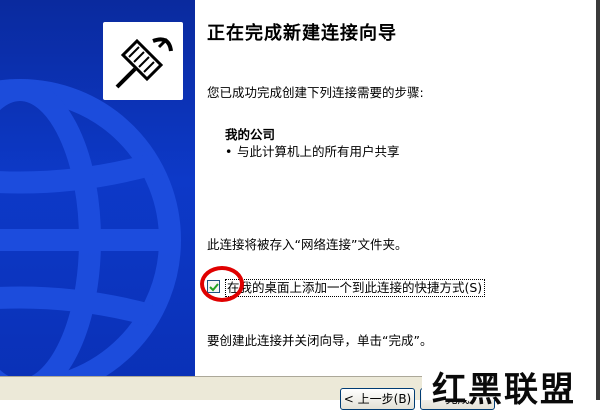 The width and height of the screenshot is (600, 411). What do you see at coordinates (377, 399) in the screenshot?
I see `back-button: < 上一步(B)` at bounding box center [377, 399].